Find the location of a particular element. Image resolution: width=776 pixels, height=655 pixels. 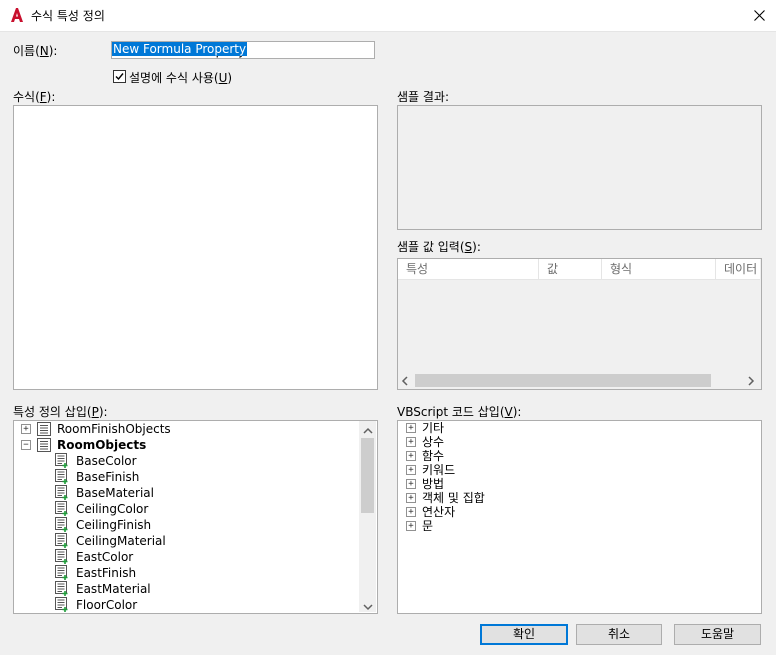

close-button is located at coordinates (759, 15).